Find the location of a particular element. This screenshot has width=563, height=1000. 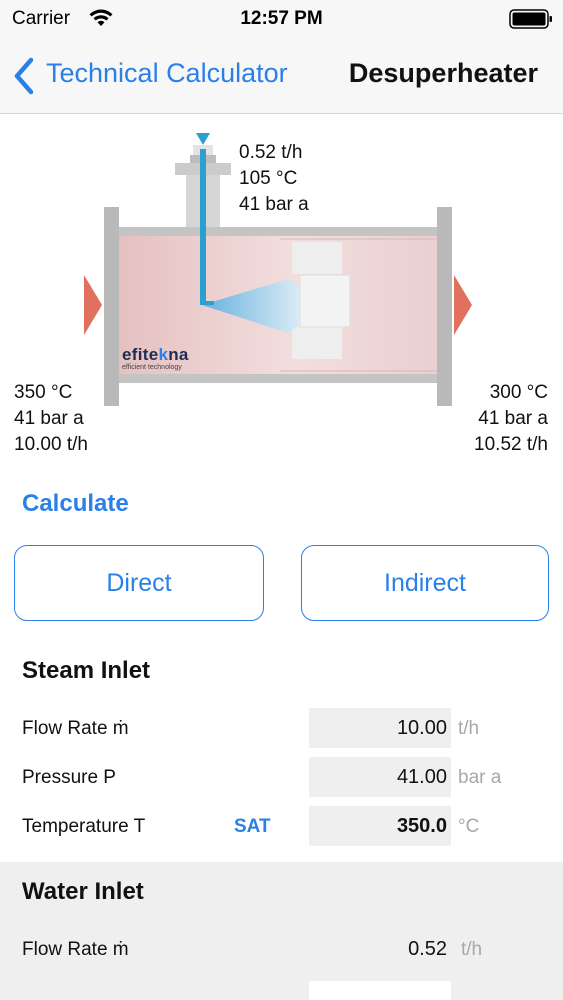

water-flow-text: 0.52 t/h is located at coordinates (271, 152).